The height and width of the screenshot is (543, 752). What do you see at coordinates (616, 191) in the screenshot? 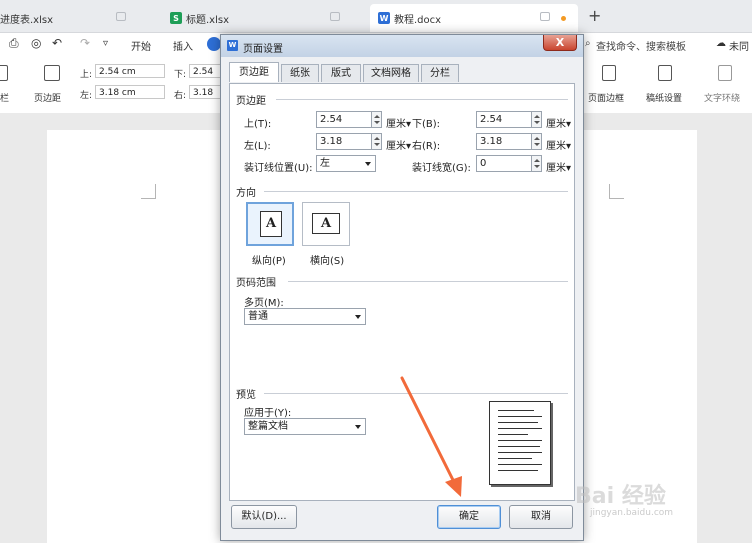
I see `crop-mark-tr` at bounding box center [616, 191].